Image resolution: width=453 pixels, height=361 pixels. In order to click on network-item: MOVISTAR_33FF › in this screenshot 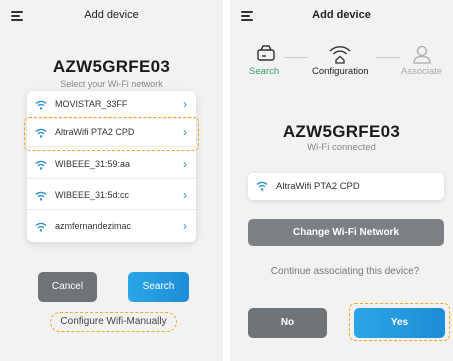, I will do `click(111, 105)`.